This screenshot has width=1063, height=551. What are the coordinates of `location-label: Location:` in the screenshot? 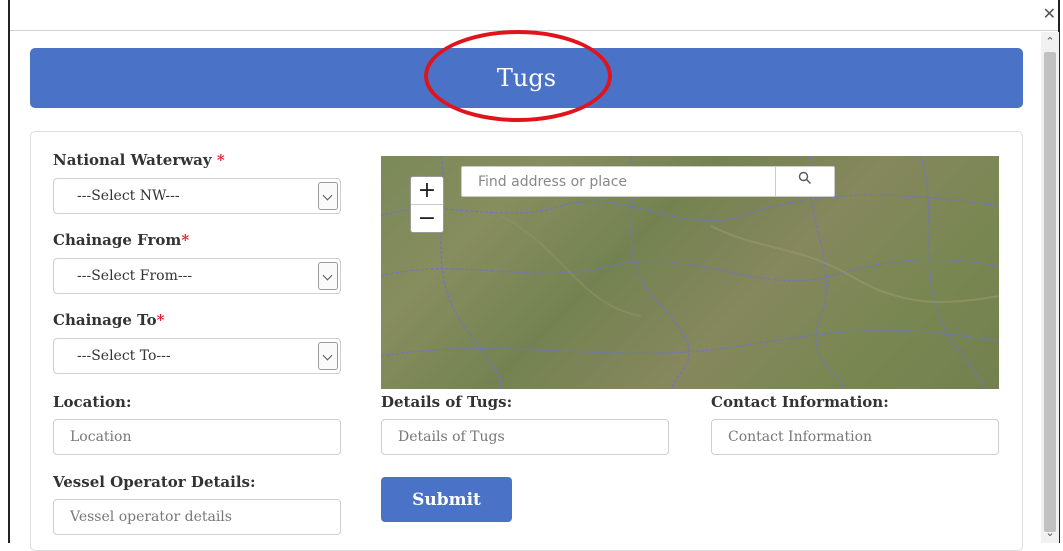 It's located at (92, 402).